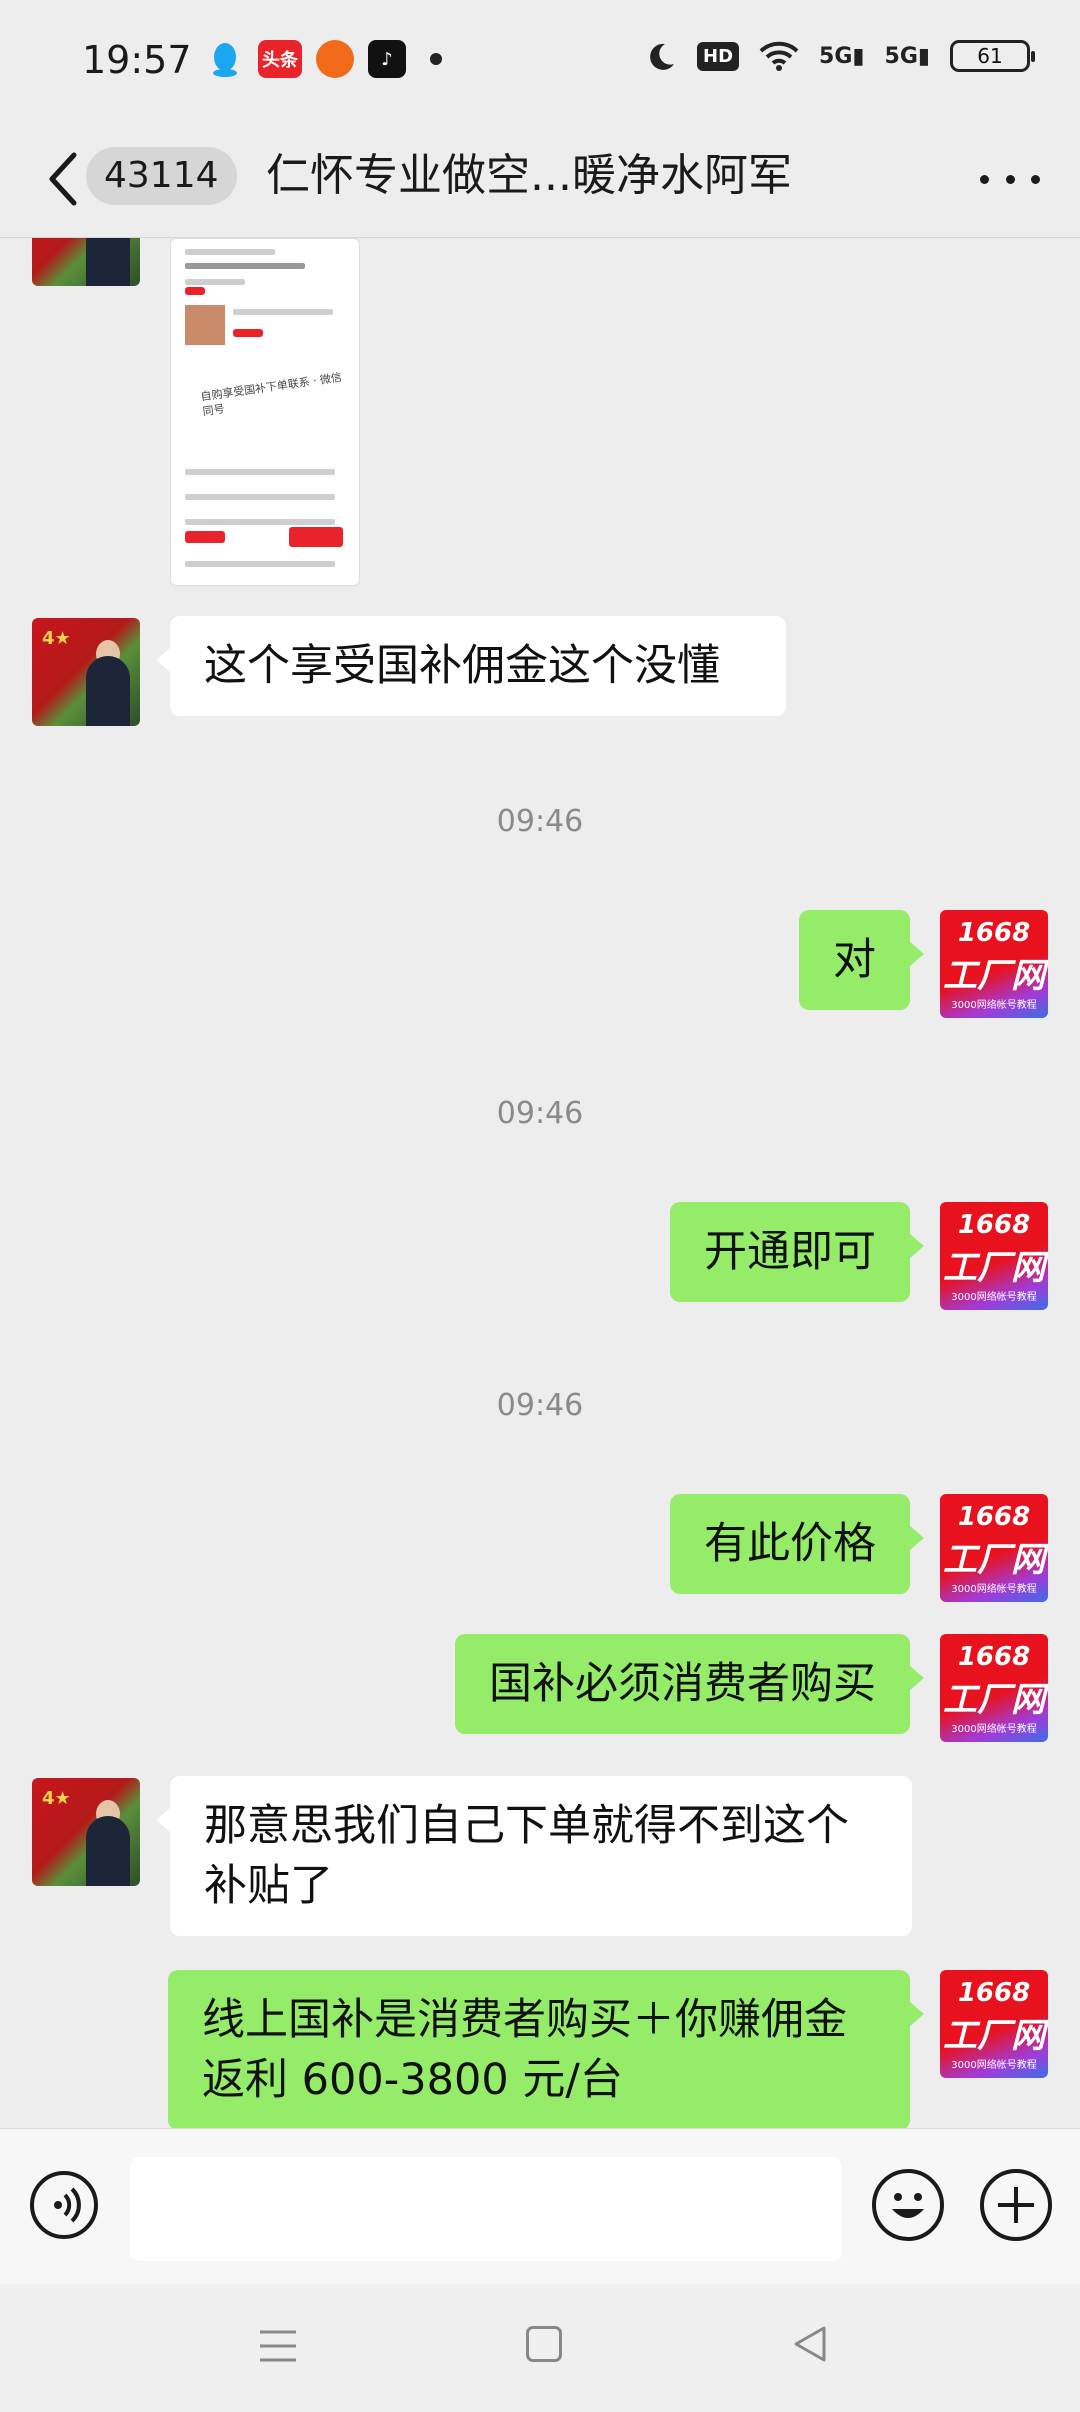 This screenshot has height=2412, width=1080. What do you see at coordinates (1010, 179) in the screenshot?
I see `more-options-icon` at bounding box center [1010, 179].